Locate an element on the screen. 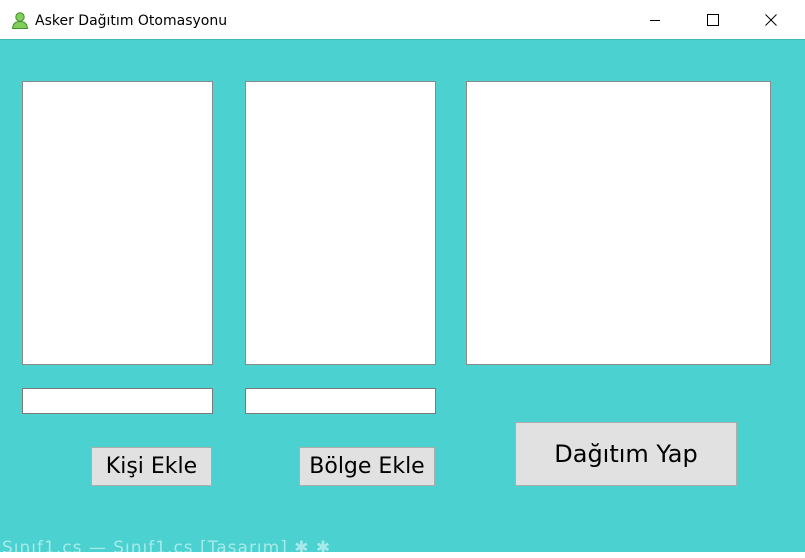 This screenshot has height=558, width=805. region-listbox is located at coordinates (340, 223).